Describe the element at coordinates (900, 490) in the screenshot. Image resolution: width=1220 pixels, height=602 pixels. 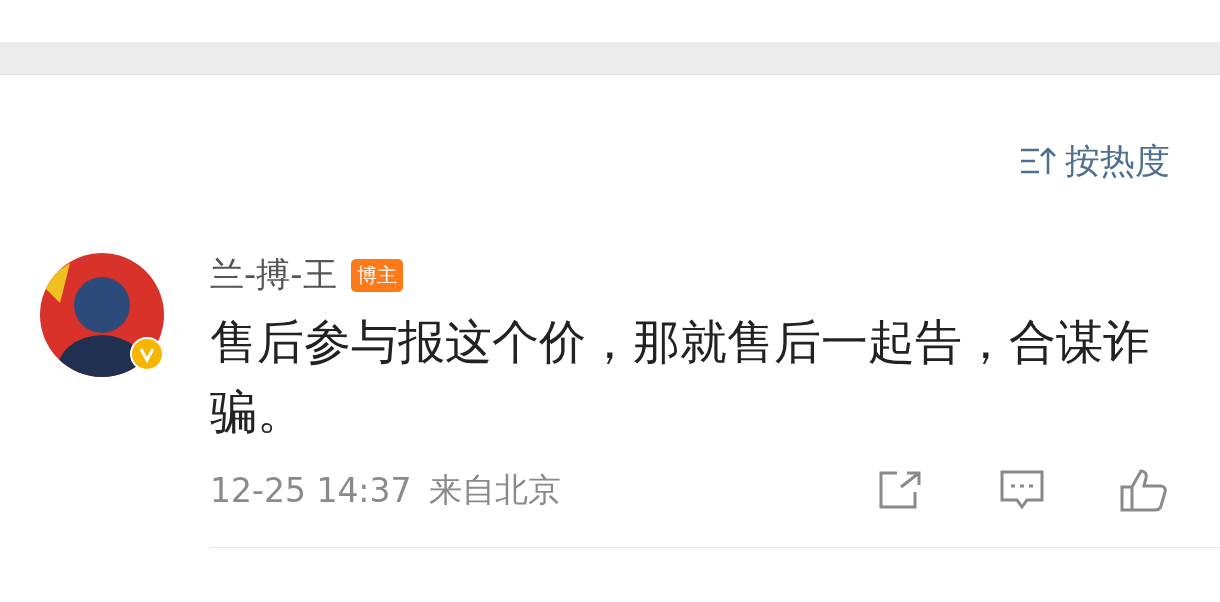
I see `share-icon` at that location.